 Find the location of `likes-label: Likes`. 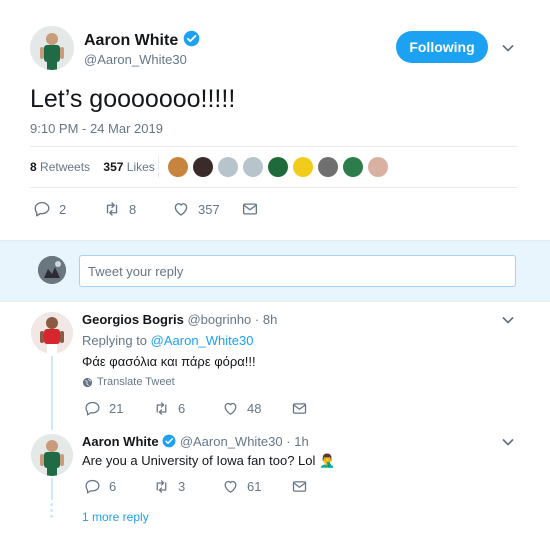

likes-label: Likes is located at coordinates (140, 167).